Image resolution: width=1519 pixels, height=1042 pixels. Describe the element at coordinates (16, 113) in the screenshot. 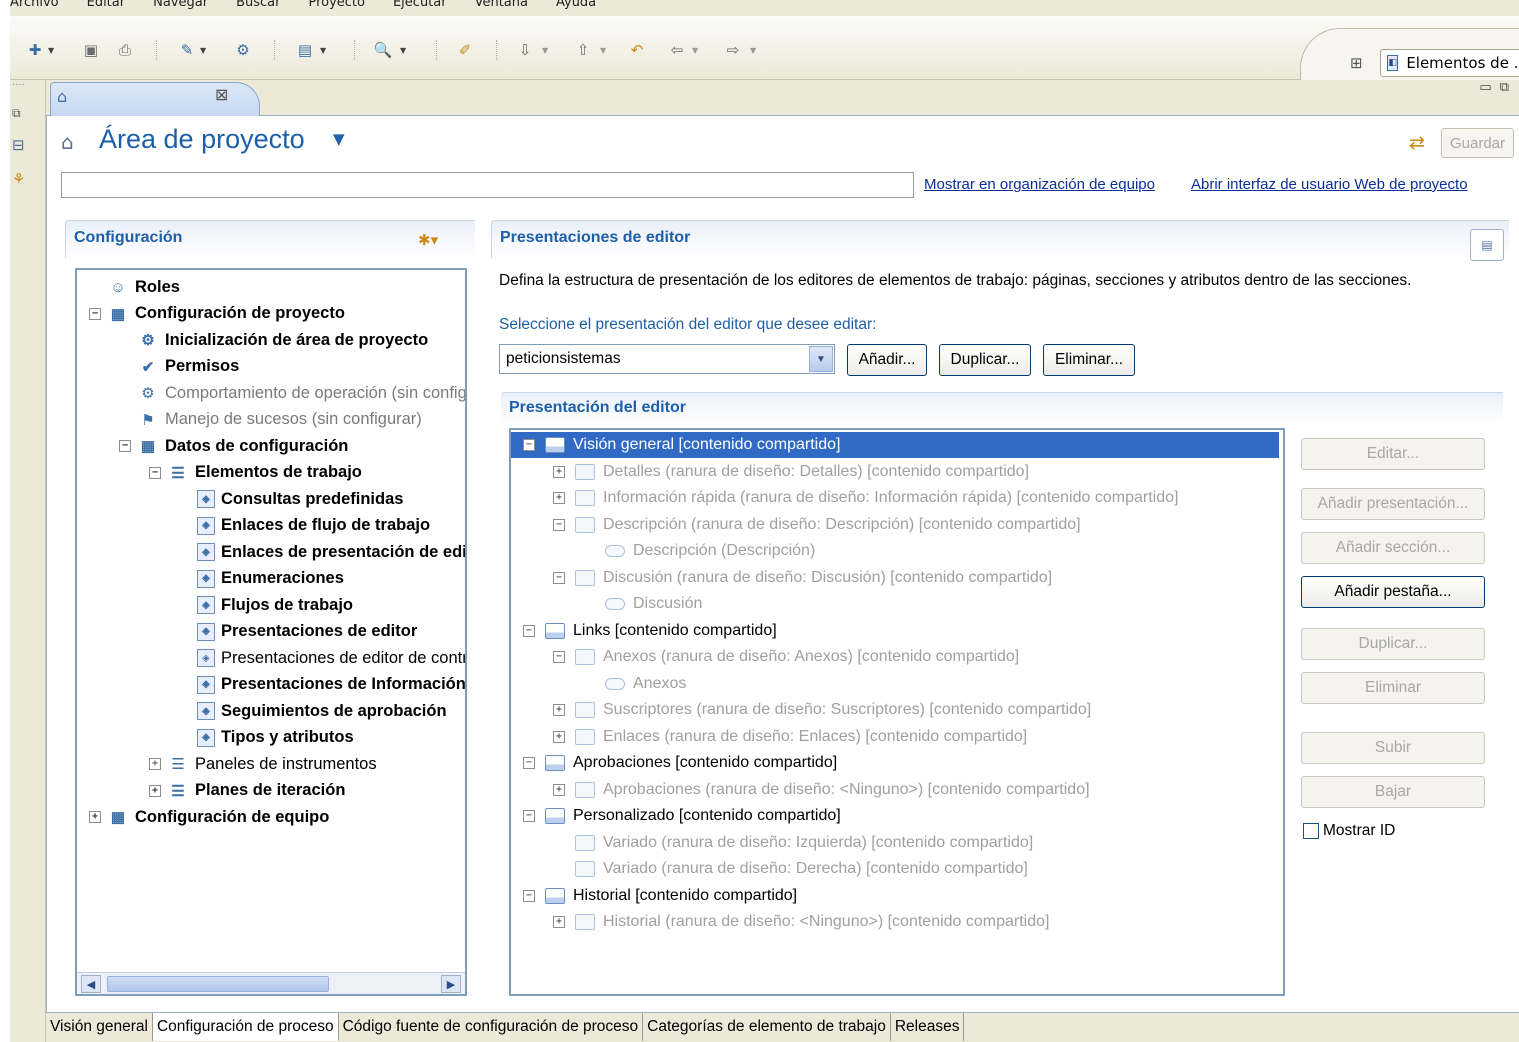

I see `restore-icon: ⧉` at that location.